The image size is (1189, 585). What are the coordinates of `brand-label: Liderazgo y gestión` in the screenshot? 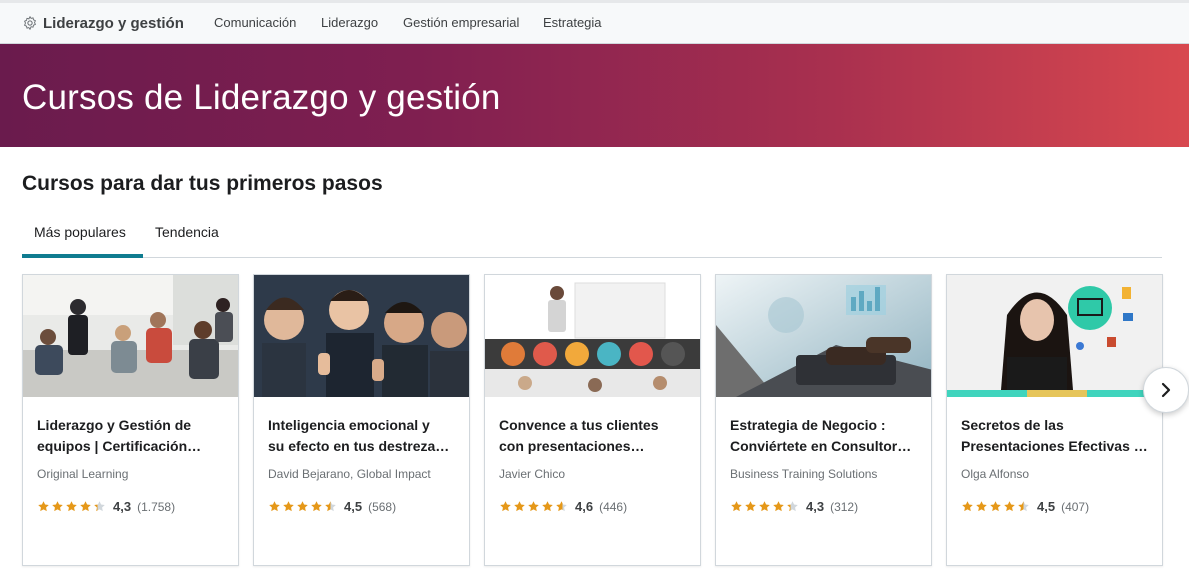 It's located at (113, 23).